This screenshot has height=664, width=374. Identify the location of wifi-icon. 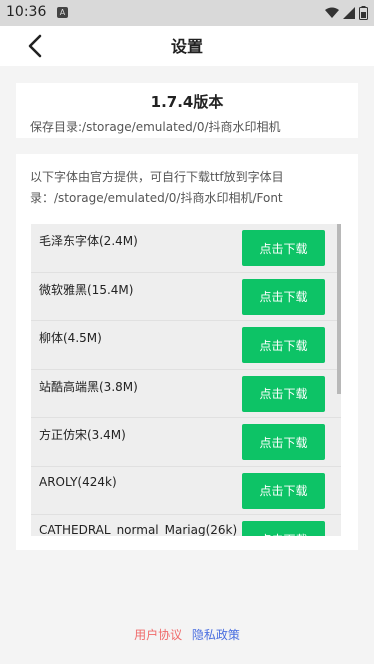
(332, 12).